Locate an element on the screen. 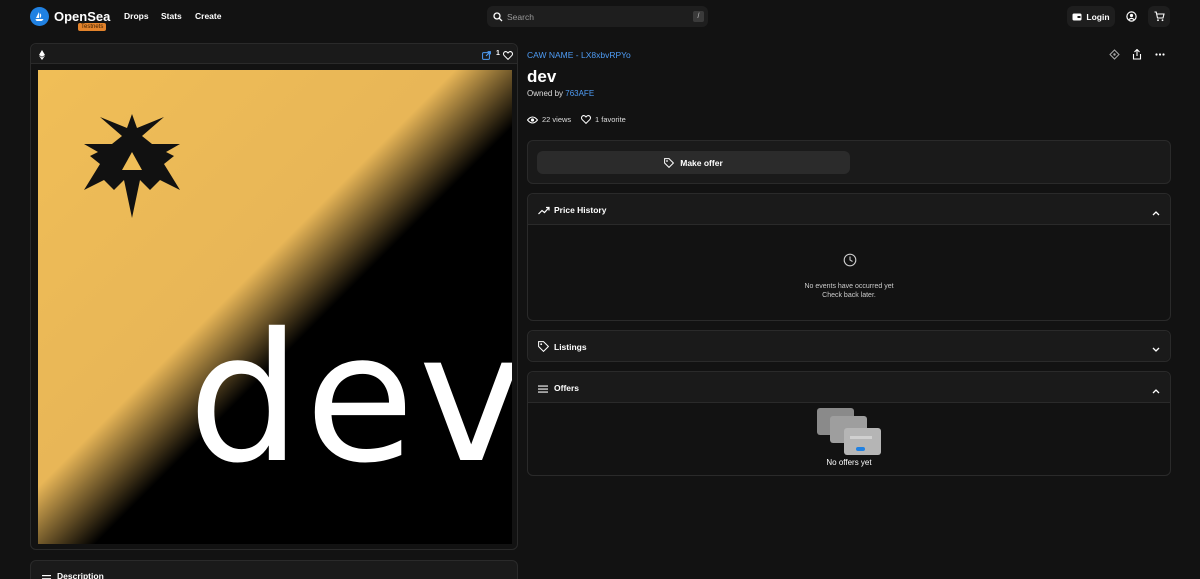 Image resolution: width=1200 pixels, height=579 pixels. share-icon is located at coordinates (1137, 55).